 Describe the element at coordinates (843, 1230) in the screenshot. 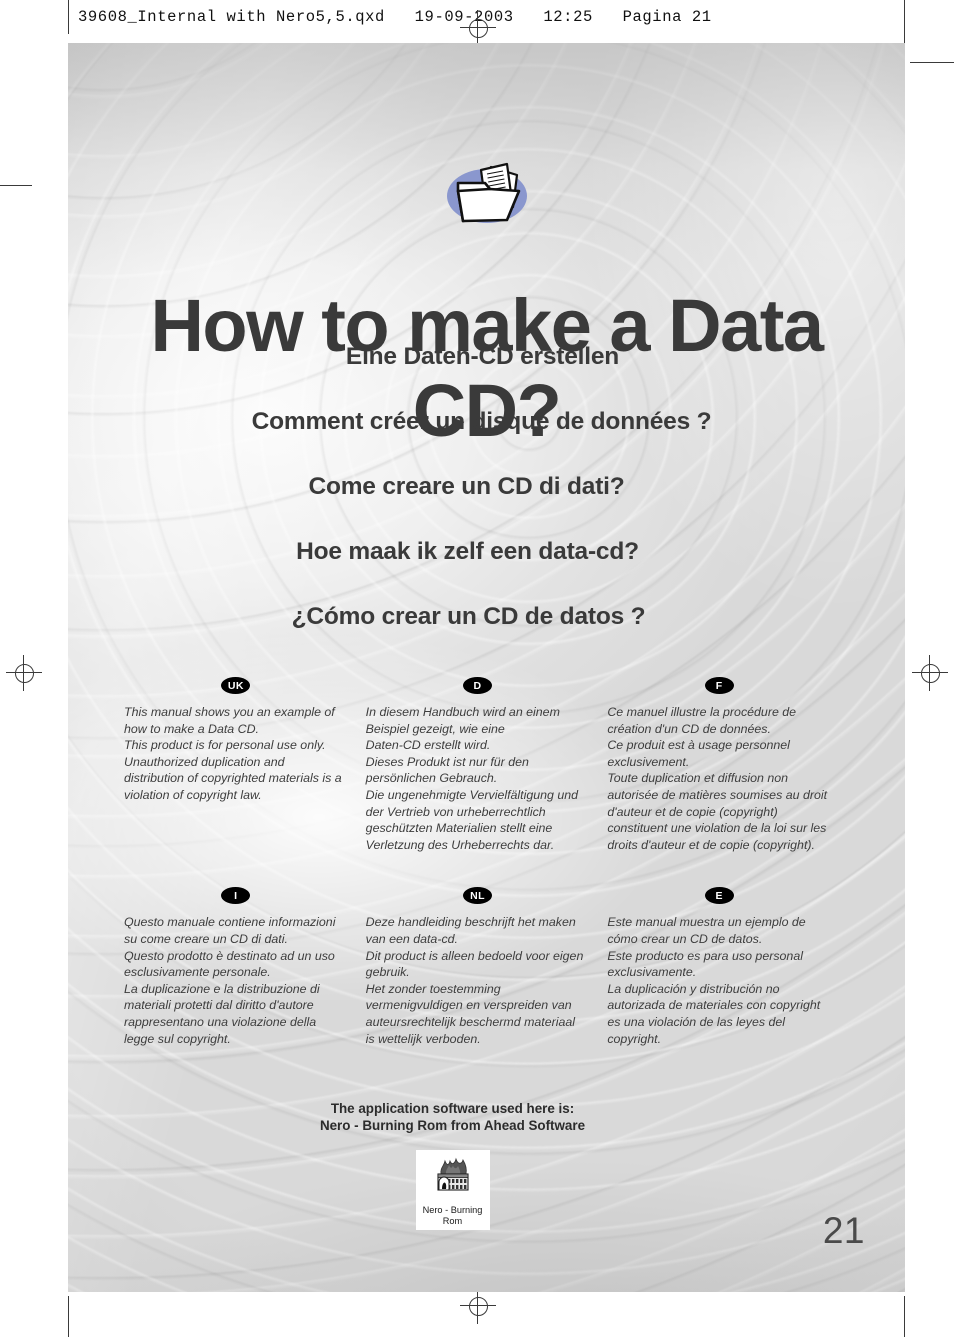

I see `page-number: 21` at that location.